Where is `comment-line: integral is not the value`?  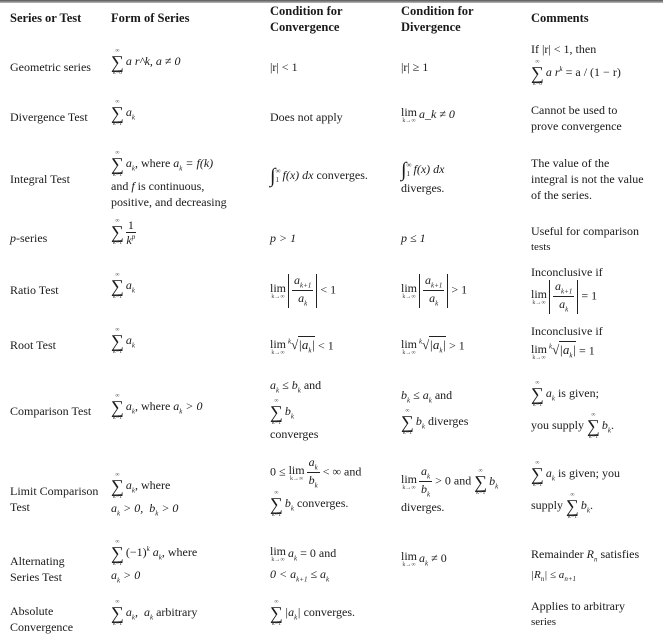 comment-line: integral is not the value is located at coordinates (587, 179).